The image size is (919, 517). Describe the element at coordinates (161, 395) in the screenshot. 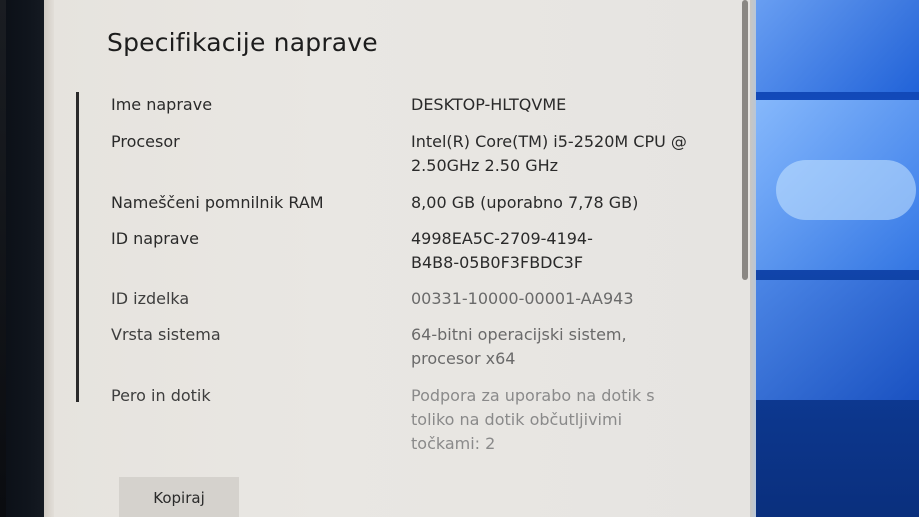

I see `spec-label: Pero in dotik` at that location.